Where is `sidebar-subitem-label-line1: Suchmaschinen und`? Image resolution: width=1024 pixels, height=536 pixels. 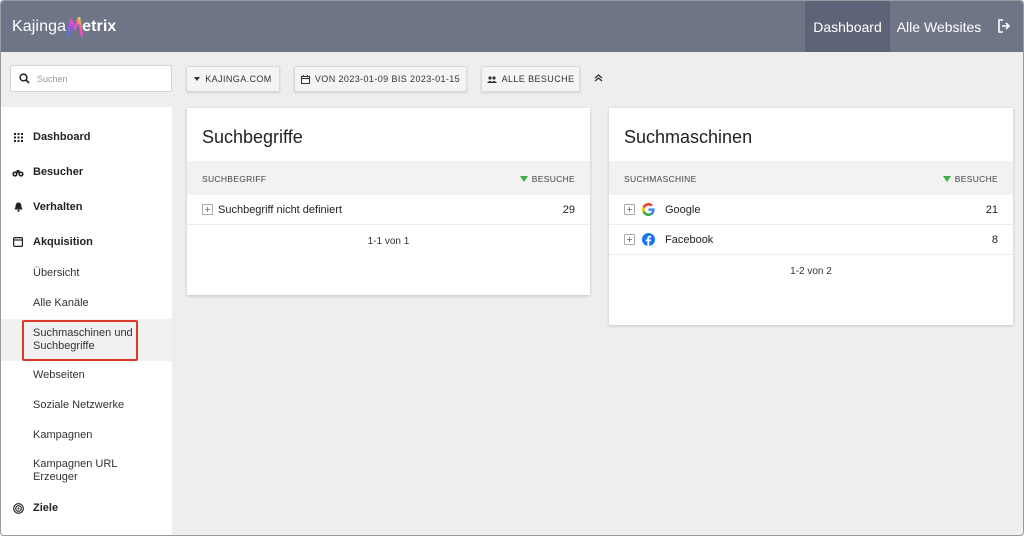 sidebar-subitem-label-line1: Suchmaschinen und is located at coordinates (83, 333).